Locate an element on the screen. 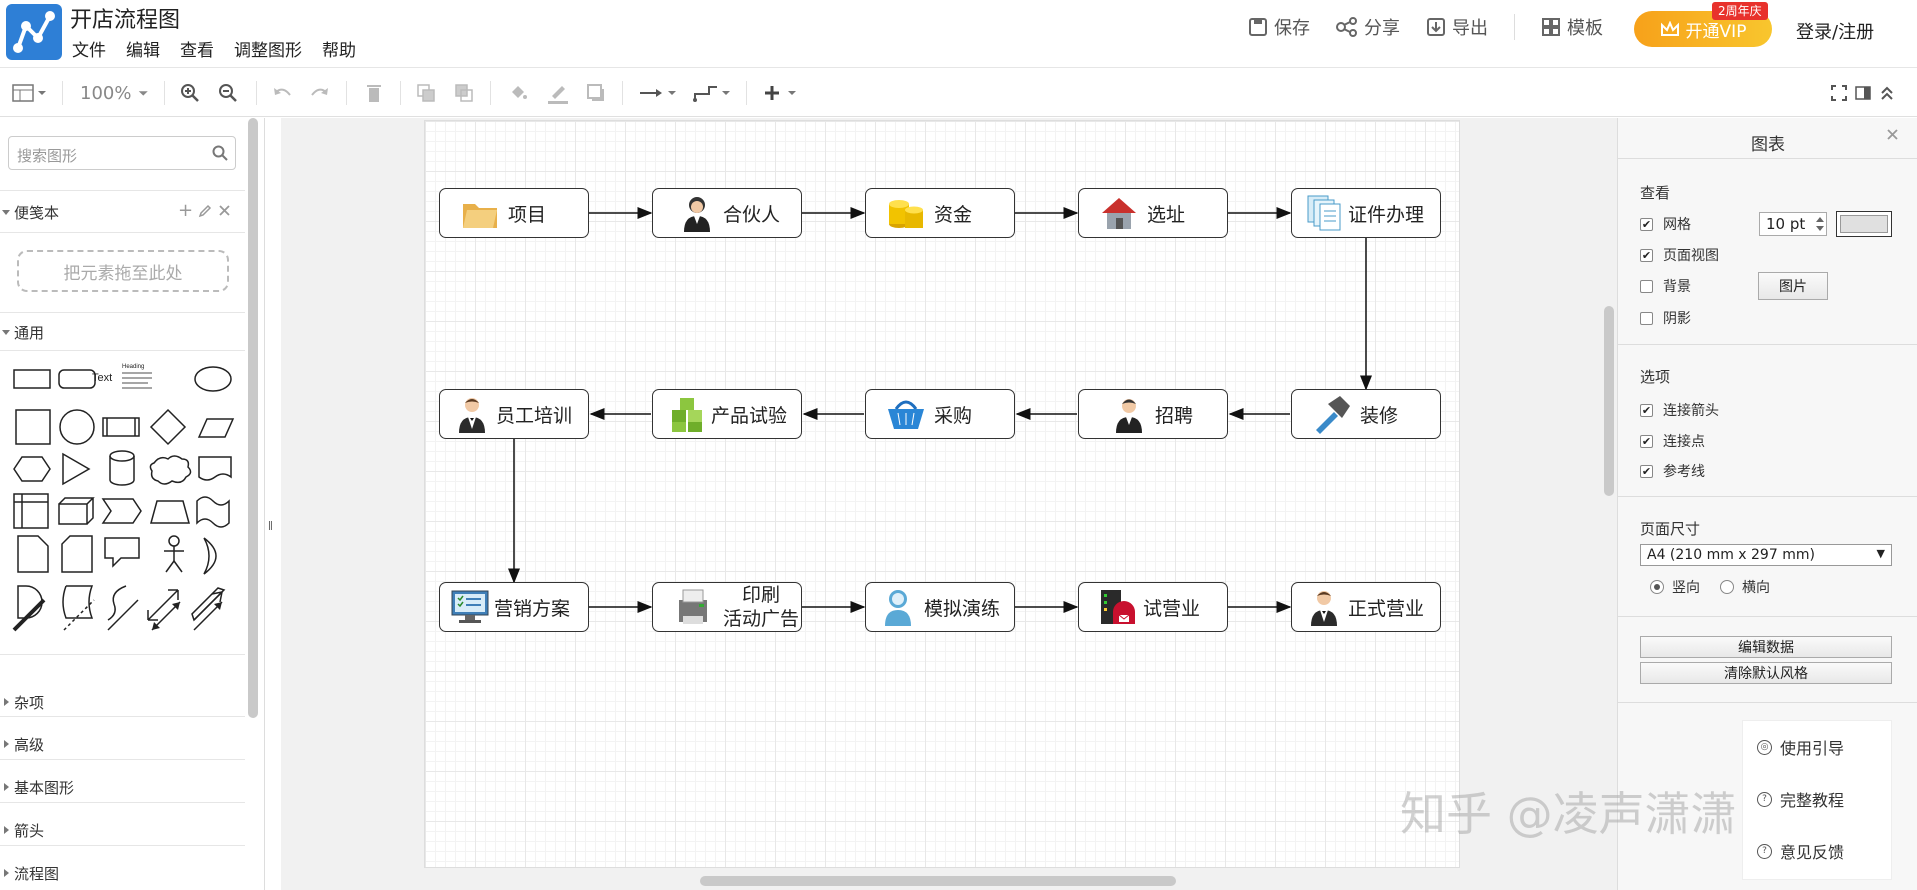 The image size is (1917, 890). to-back-button is located at coordinates (464, 93).